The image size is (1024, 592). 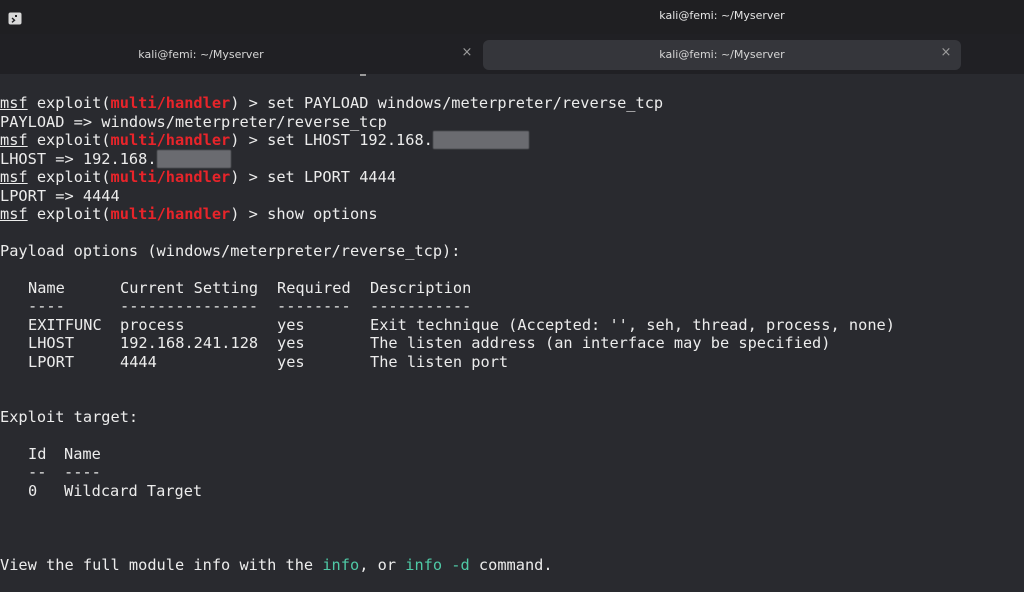 I want to click on tab-1-close-icon: ×, so click(x=467, y=53).